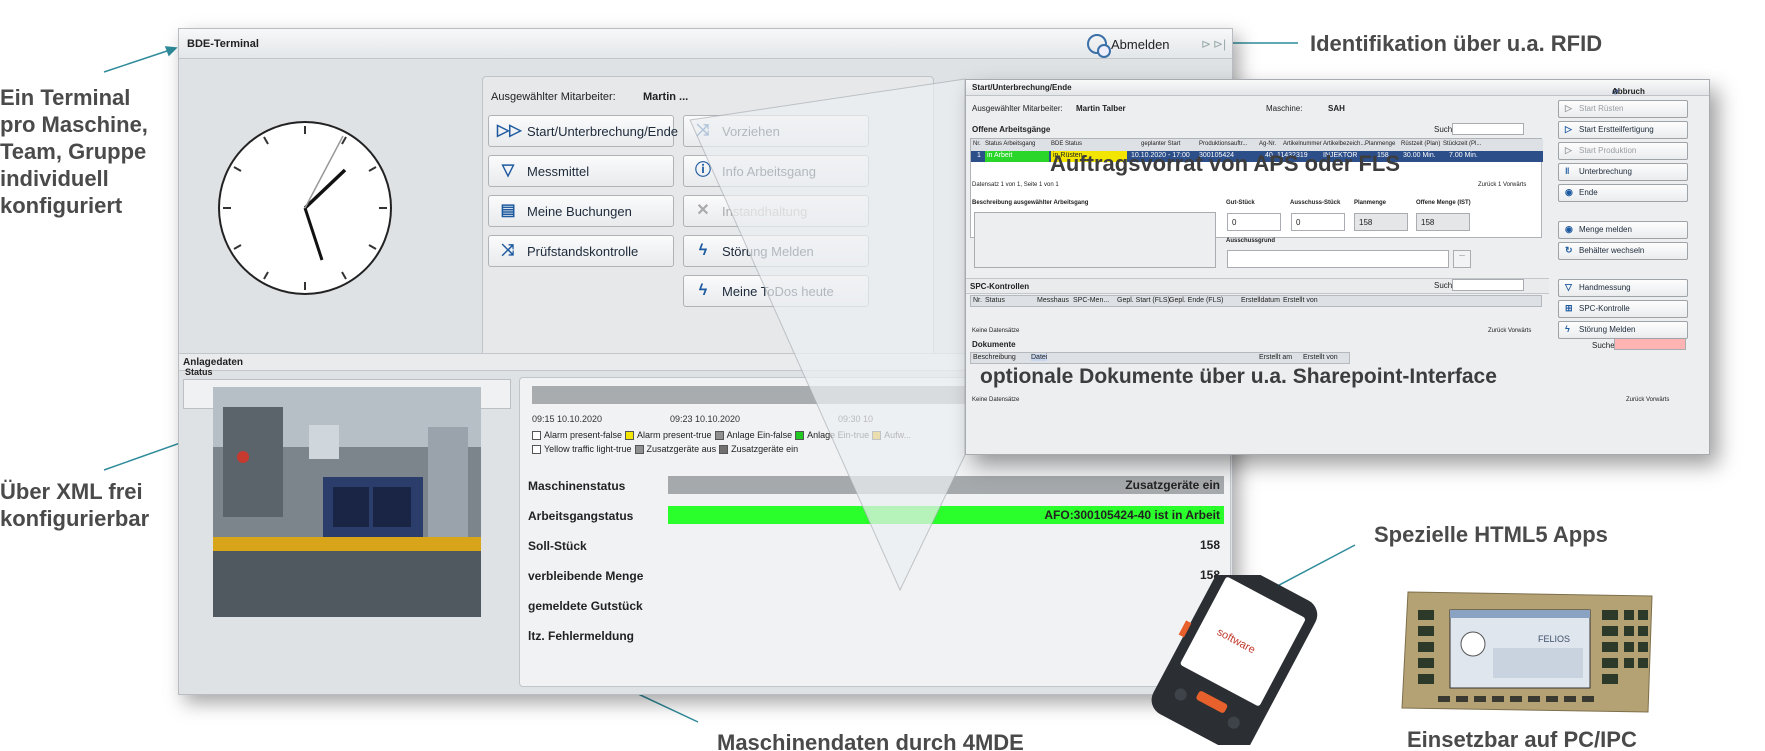 This screenshot has width=1765, height=751. Describe the element at coordinates (703, 250) in the screenshot. I see `lightning-icon: ϟ` at that location.